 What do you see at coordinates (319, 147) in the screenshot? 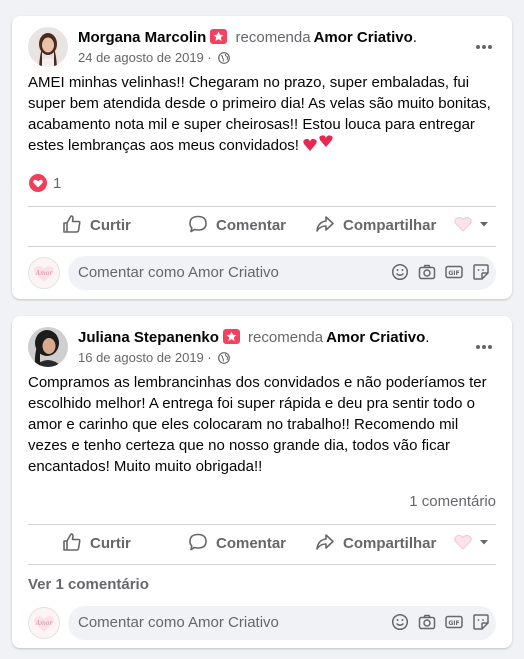
I see `two-hearts-emoji-icon` at bounding box center [319, 147].